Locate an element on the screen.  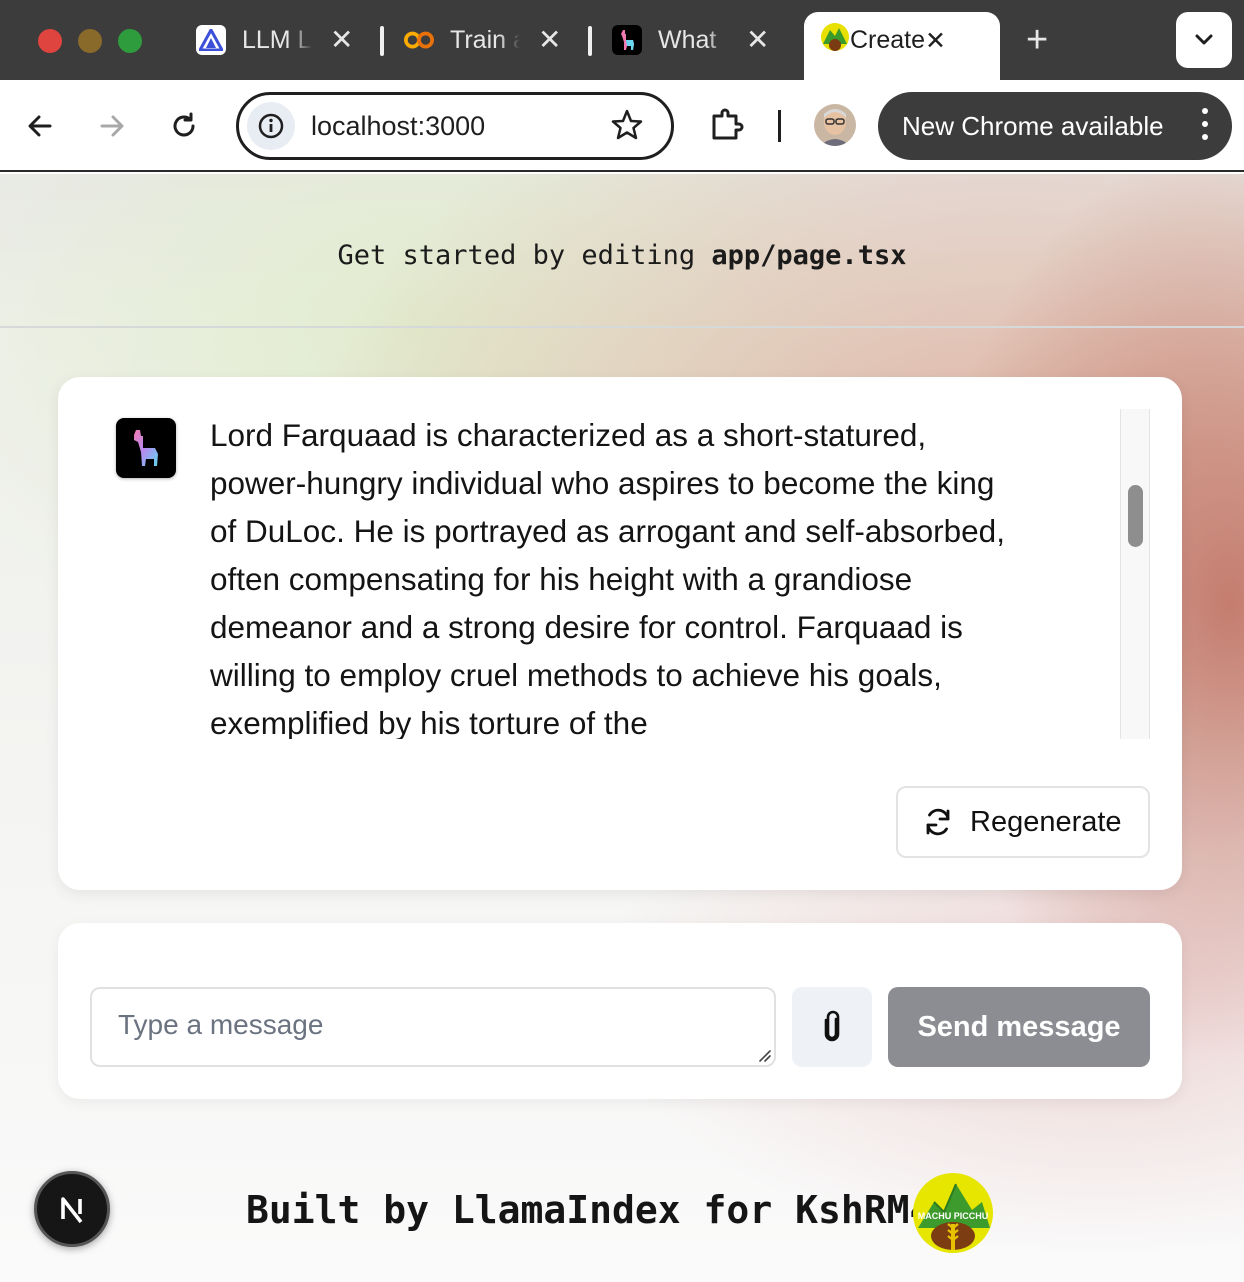
machu-picchu-logo: MACHU PICCHU is located at coordinates (953, 1213).